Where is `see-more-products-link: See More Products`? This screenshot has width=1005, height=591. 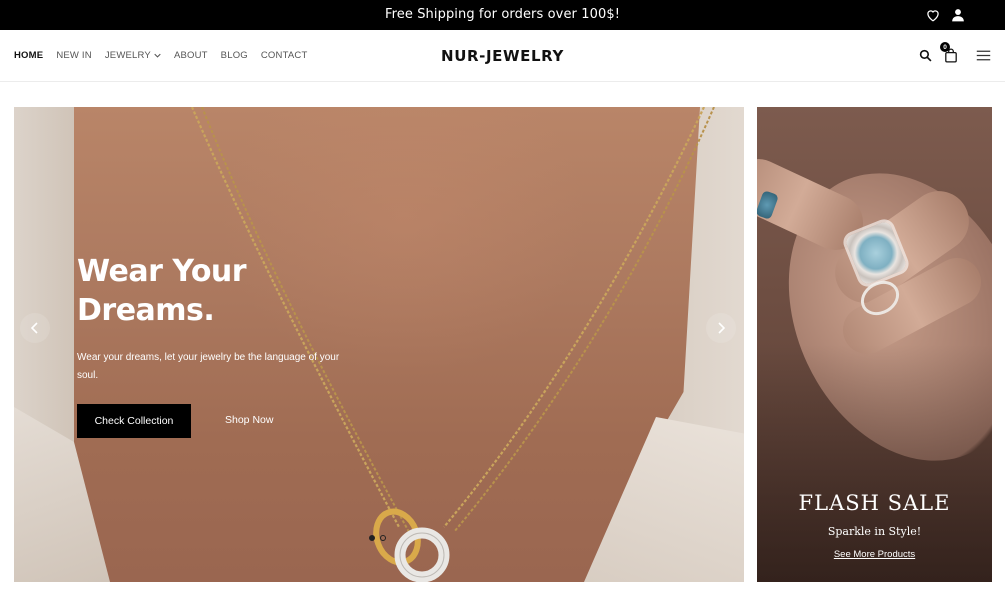 see-more-products-link: See More Products is located at coordinates (874, 554).